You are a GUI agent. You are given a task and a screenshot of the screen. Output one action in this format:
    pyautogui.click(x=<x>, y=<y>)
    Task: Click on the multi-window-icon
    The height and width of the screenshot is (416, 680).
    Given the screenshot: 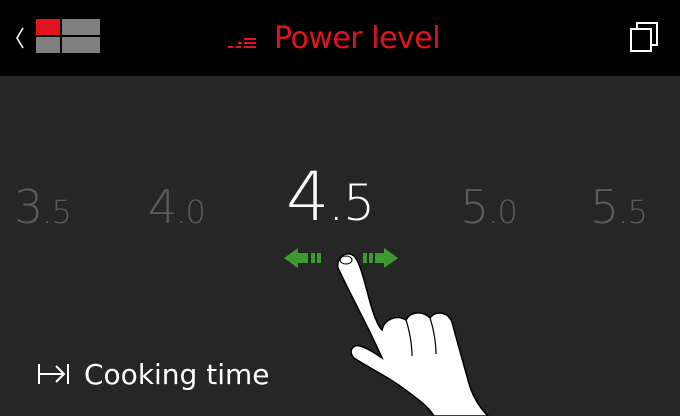 What is the action you would take?
    pyautogui.click(x=645, y=36)
    